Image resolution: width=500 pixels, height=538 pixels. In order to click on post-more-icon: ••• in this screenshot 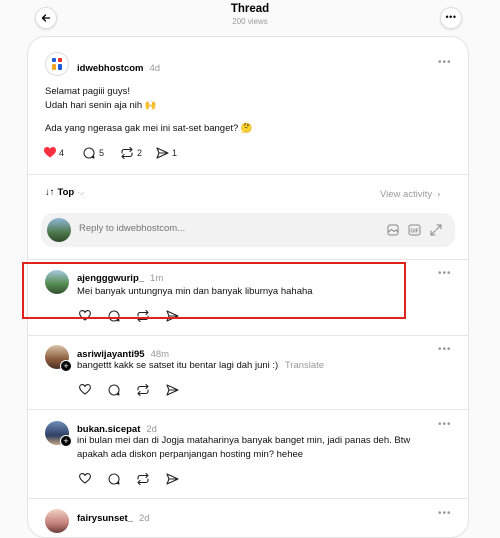, I will do `click(445, 62)`.